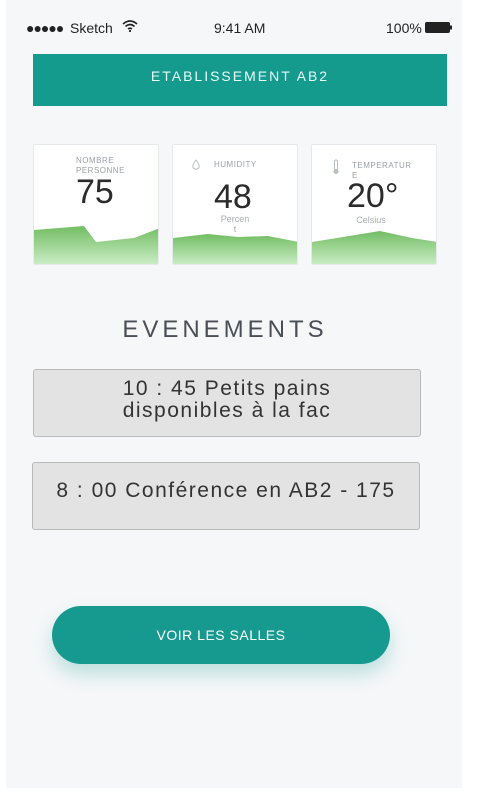  Describe the element at coordinates (235, 249) in the screenshot. I see `humidity-area-chart` at that location.